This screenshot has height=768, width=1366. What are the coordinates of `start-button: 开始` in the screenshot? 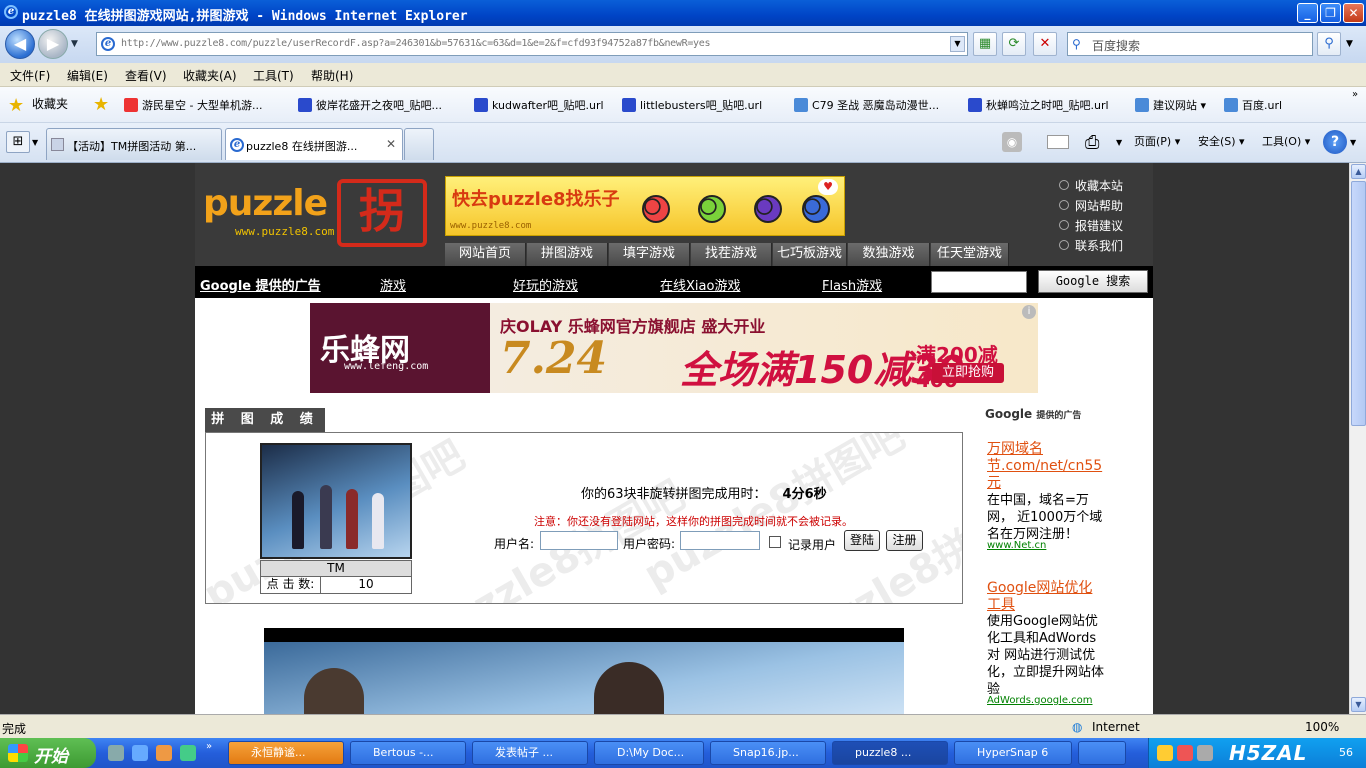 It's located at (48, 753).